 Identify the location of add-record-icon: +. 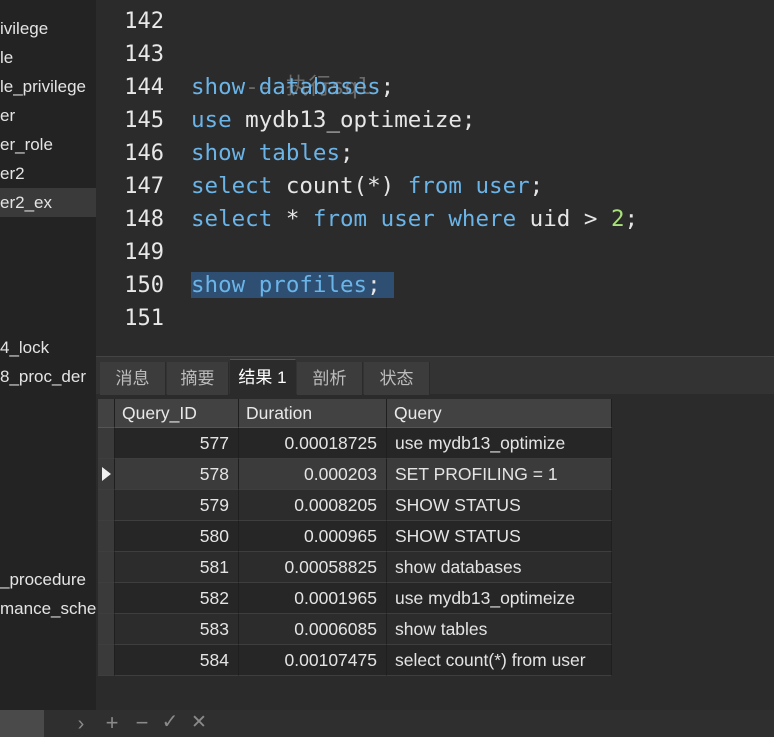
(112, 723).